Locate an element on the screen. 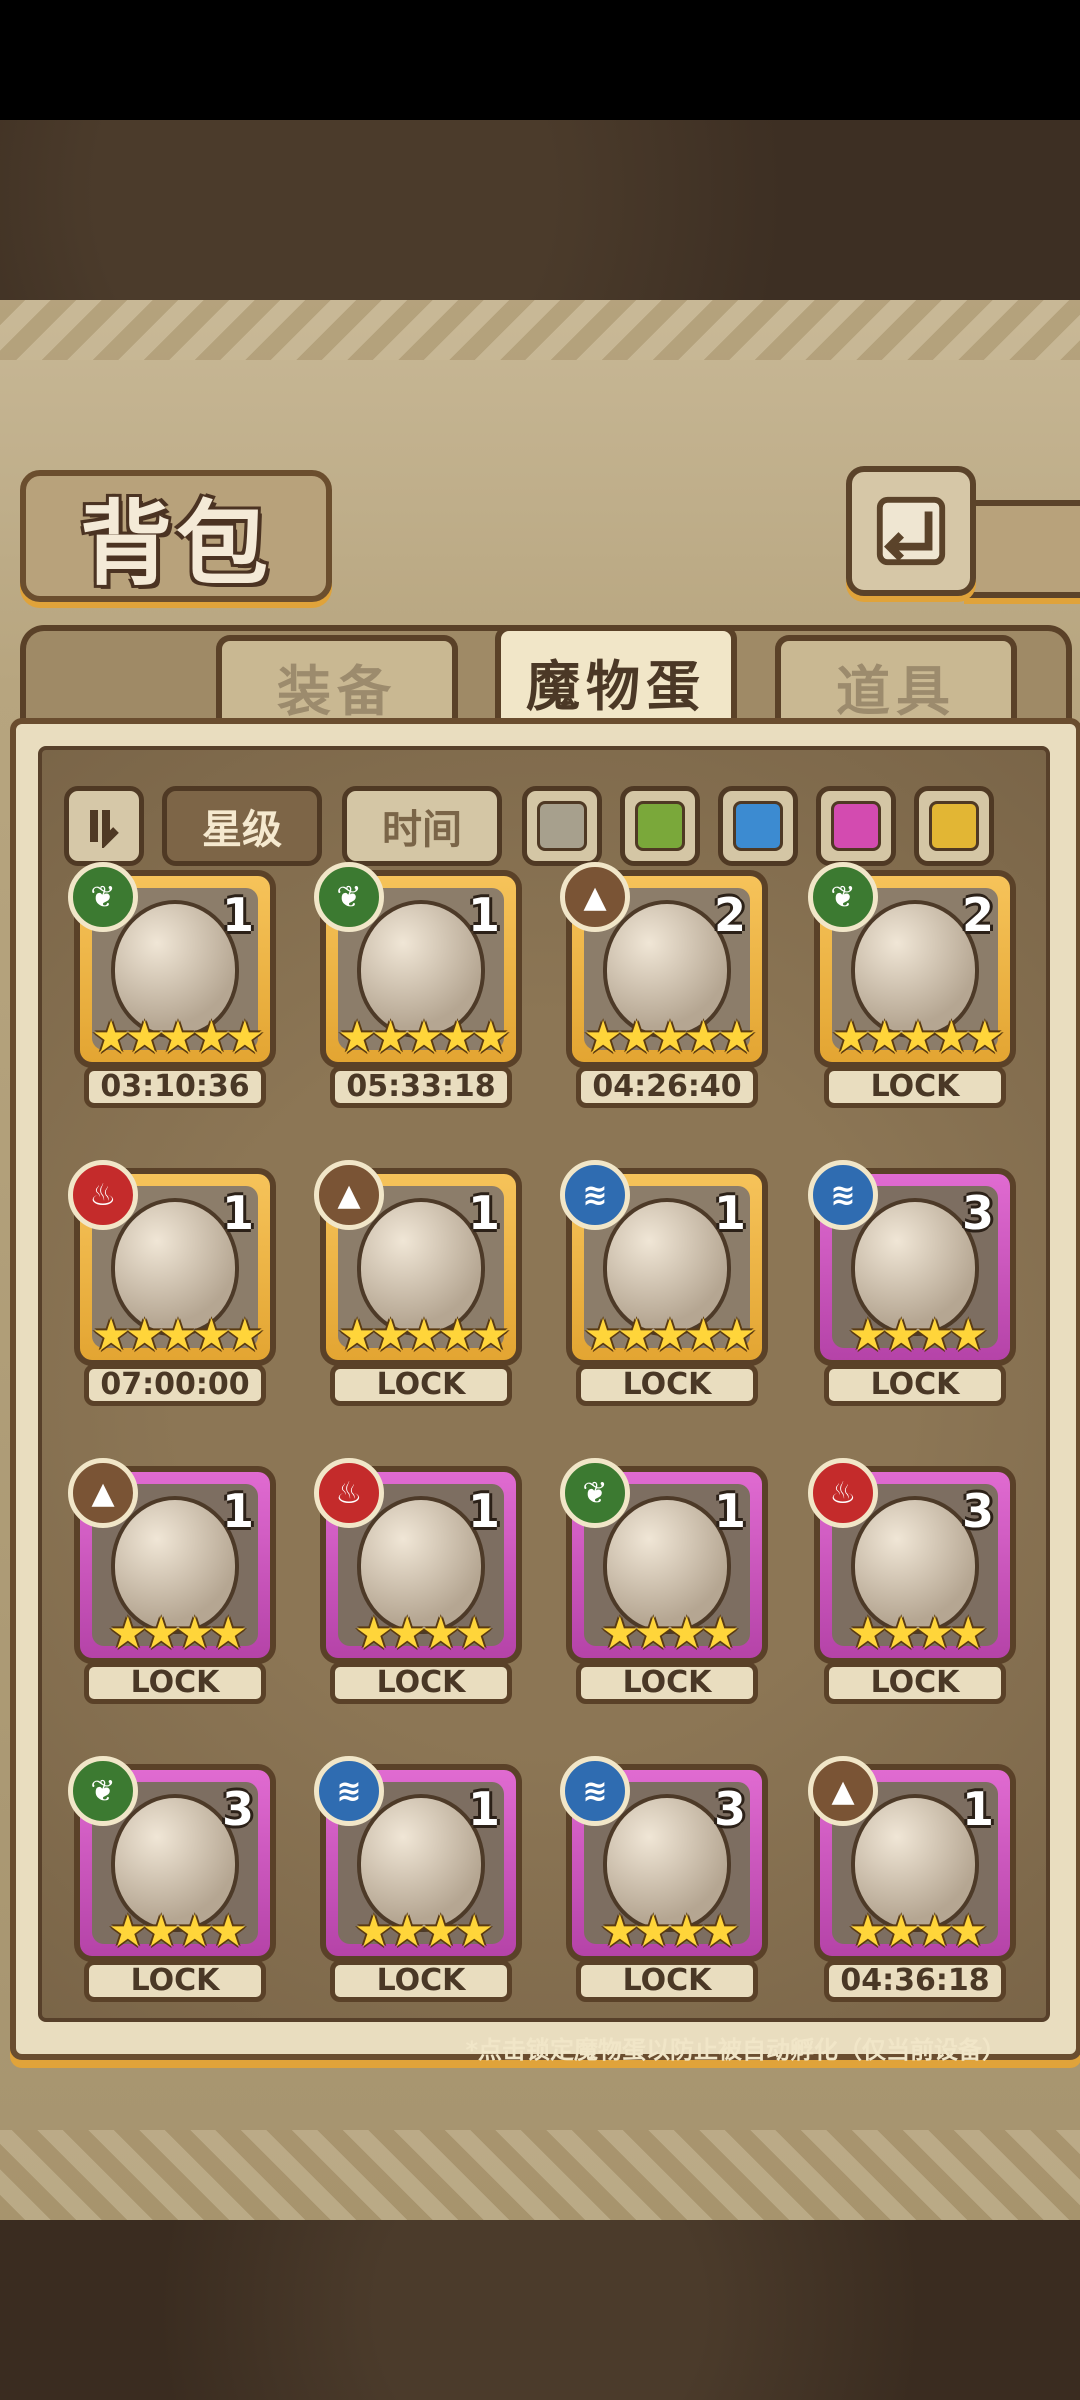  egg-card: 1 ★★★★★ ❦ 05:33:18 is located at coordinates (418, 986).